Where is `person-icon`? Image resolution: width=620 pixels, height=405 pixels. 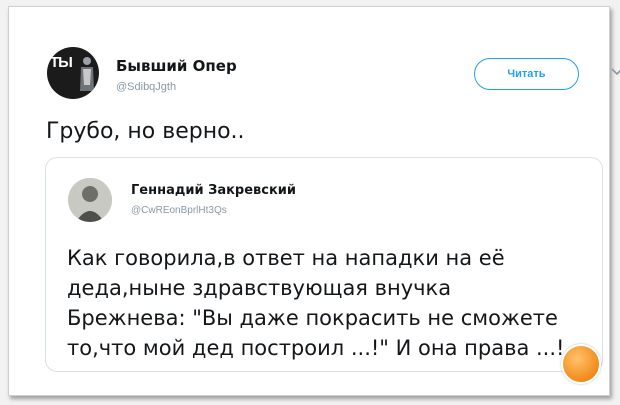
person-icon is located at coordinates (90, 200).